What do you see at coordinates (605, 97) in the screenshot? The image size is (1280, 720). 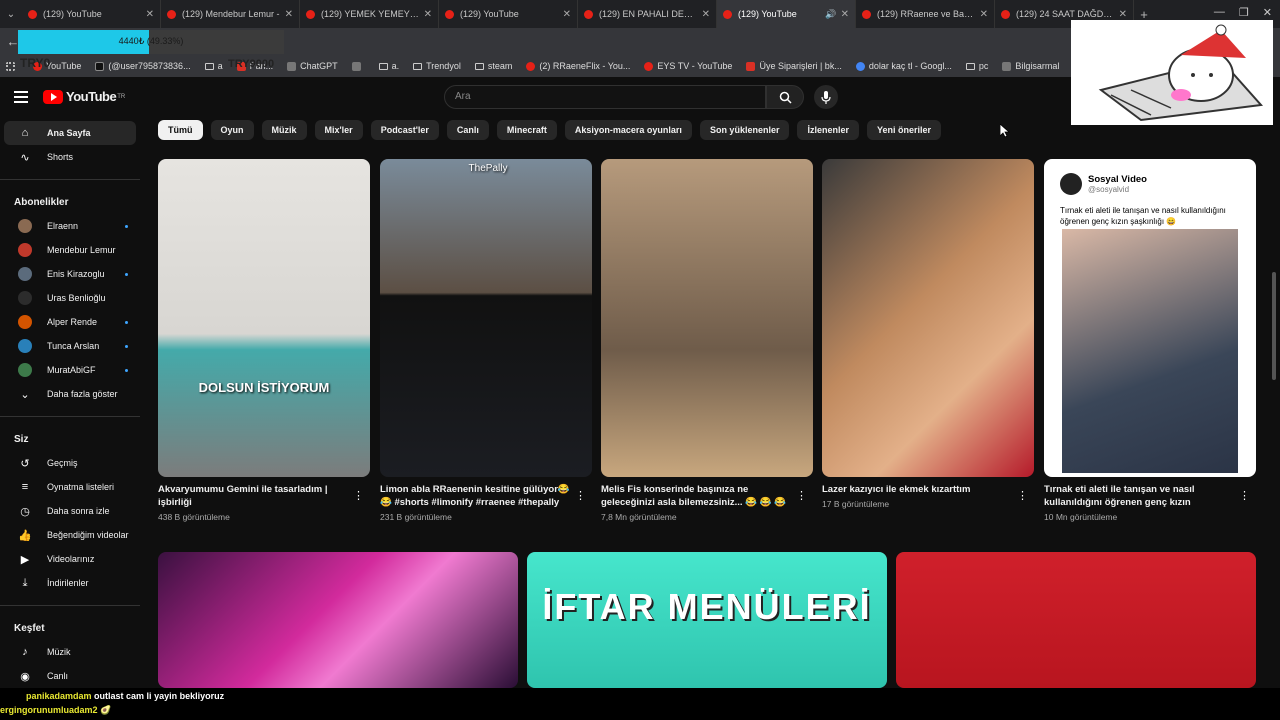 I see `search-input: Ara` at bounding box center [605, 97].